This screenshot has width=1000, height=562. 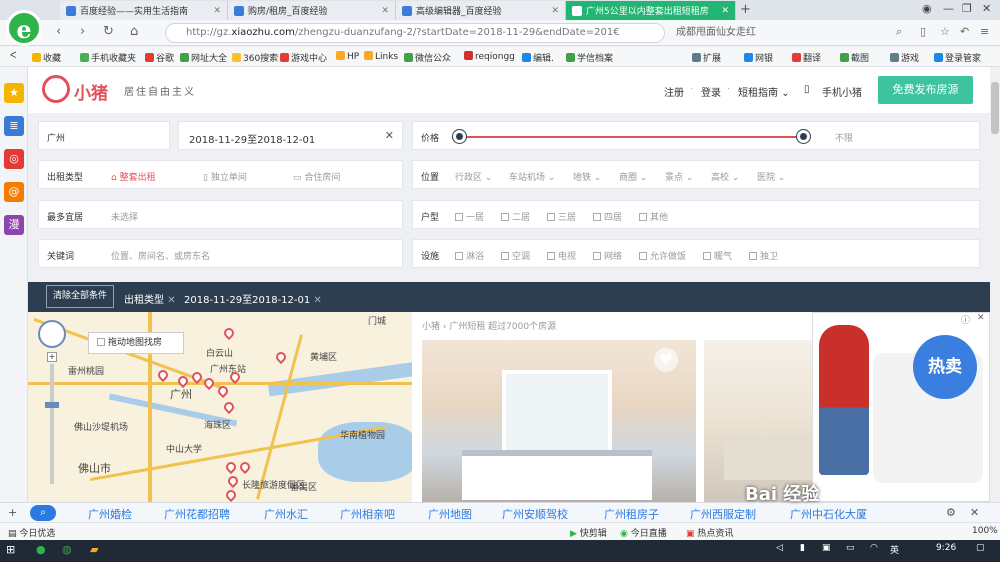 What do you see at coordinates (134, 31) in the screenshot?
I see `home-icon: ⌂` at bounding box center [134, 31].